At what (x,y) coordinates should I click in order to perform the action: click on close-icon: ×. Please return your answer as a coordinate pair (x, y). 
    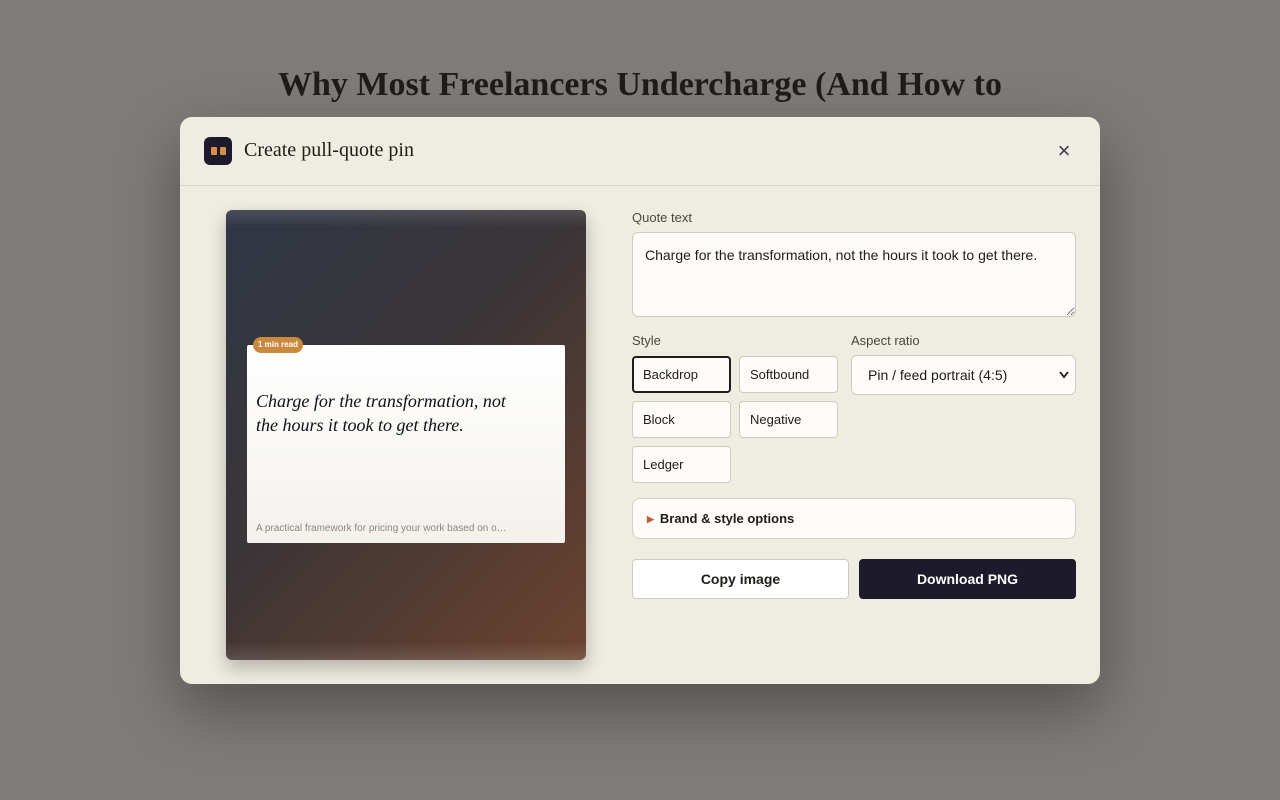
    Looking at the image, I should click on (1064, 151).